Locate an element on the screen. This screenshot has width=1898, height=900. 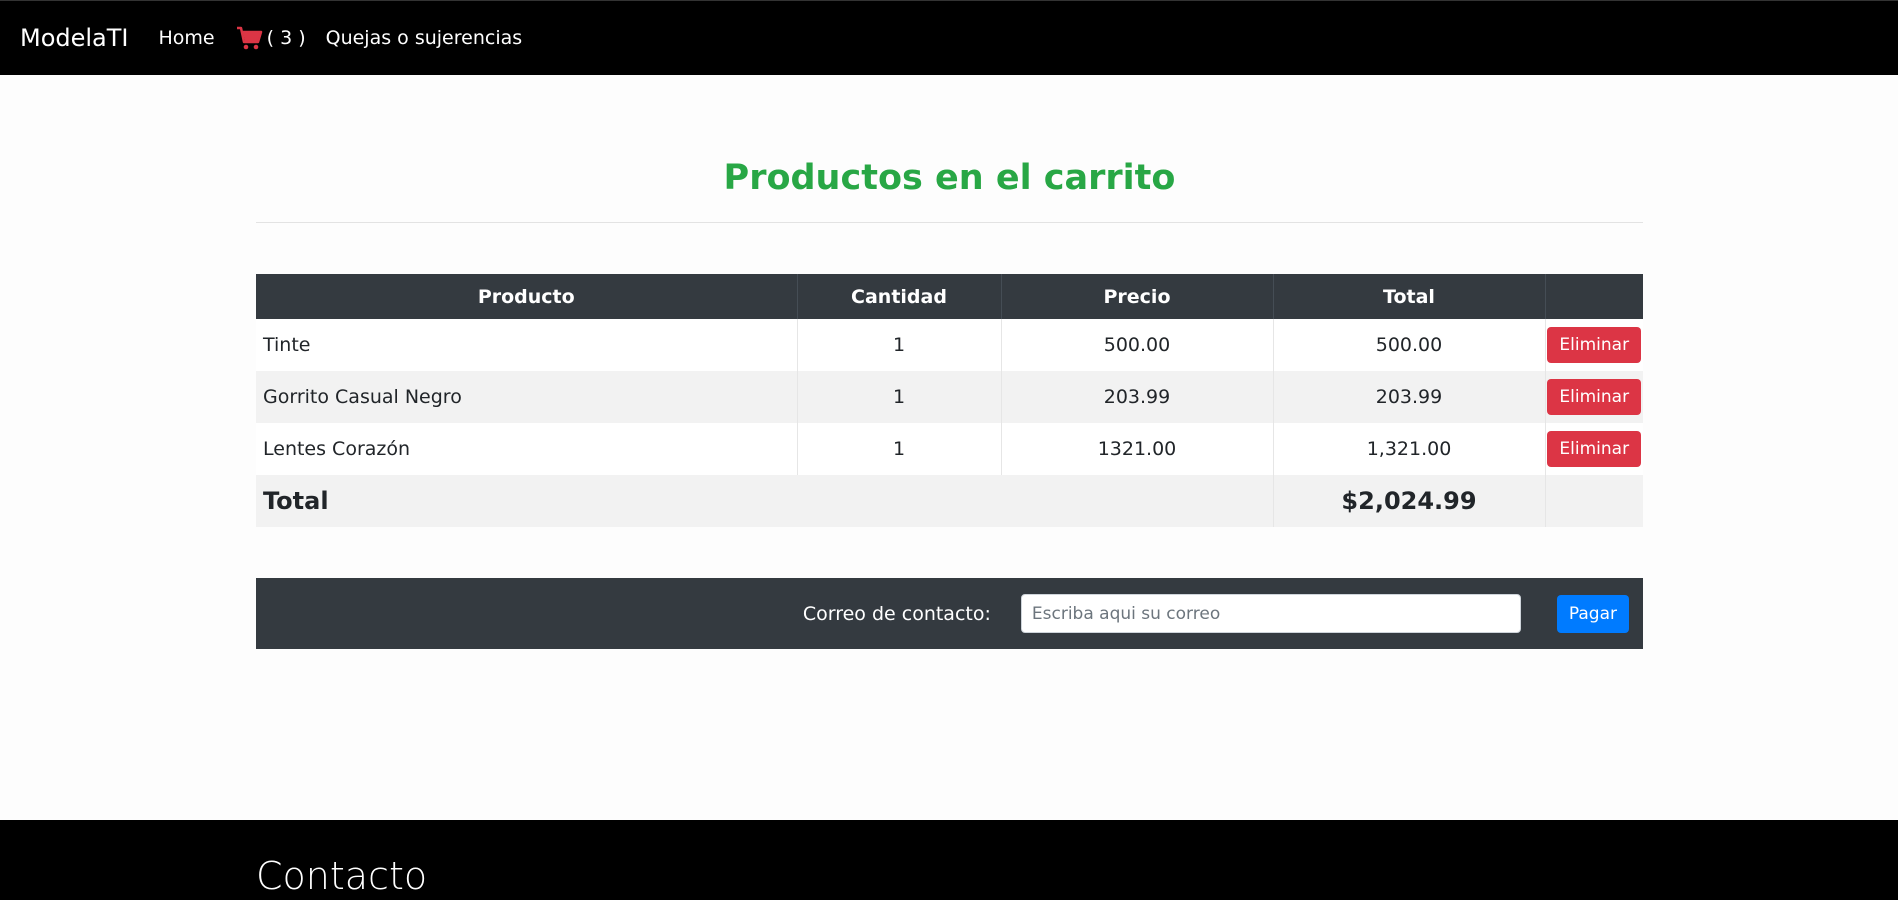
cell-product: Tinte is located at coordinates (527, 345).